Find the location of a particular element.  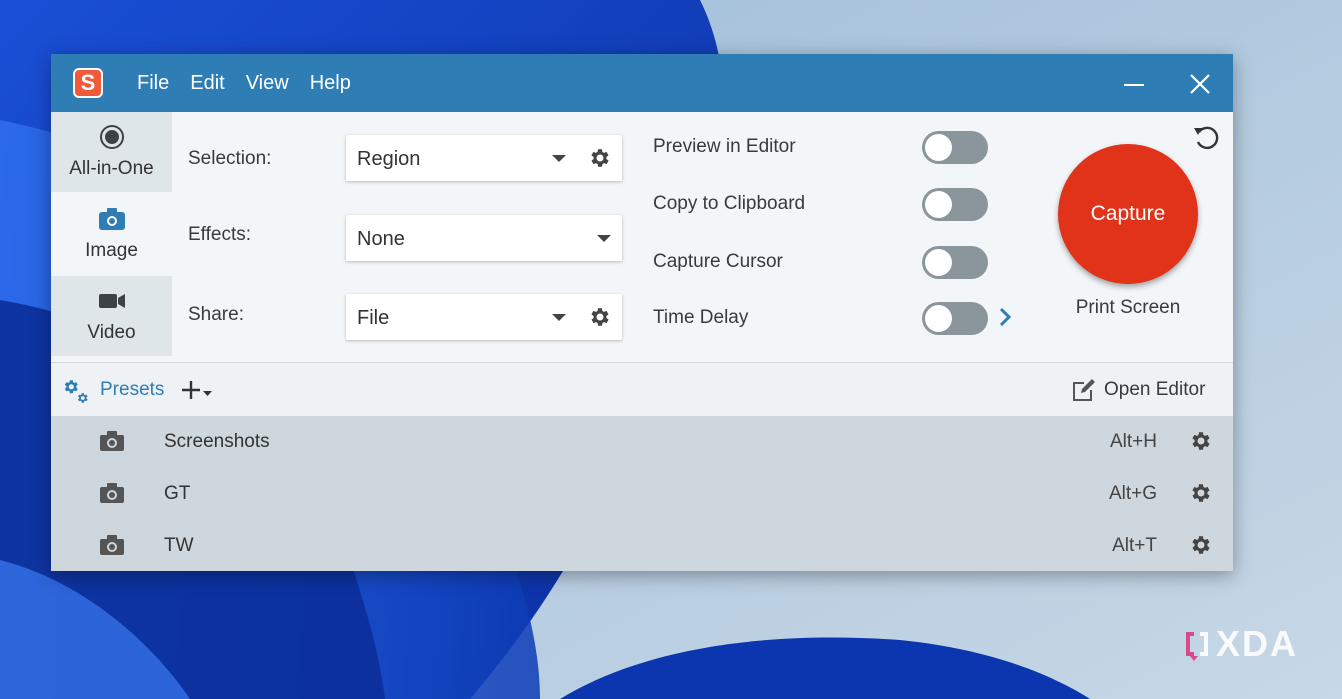

video-camera-icon is located at coordinates (112, 301).